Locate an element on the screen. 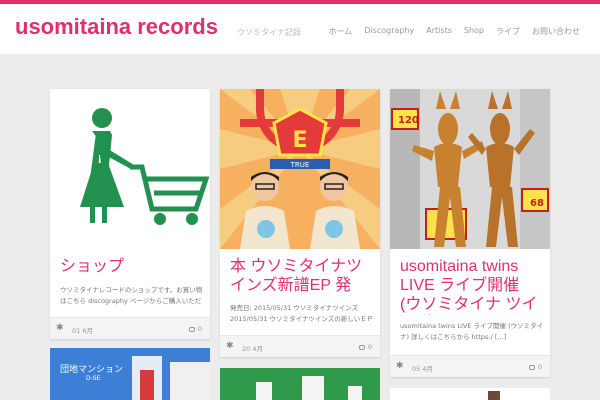 The height and width of the screenshot is (400, 600). nav-item-home: ホーム is located at coordinates (341, 31).